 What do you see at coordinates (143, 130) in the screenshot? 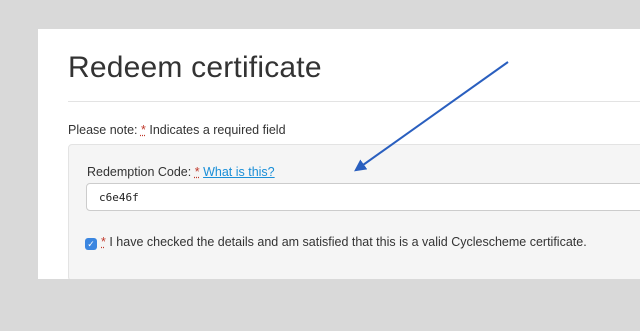
I see `required-marker: *` at bounding box center [143, 130].